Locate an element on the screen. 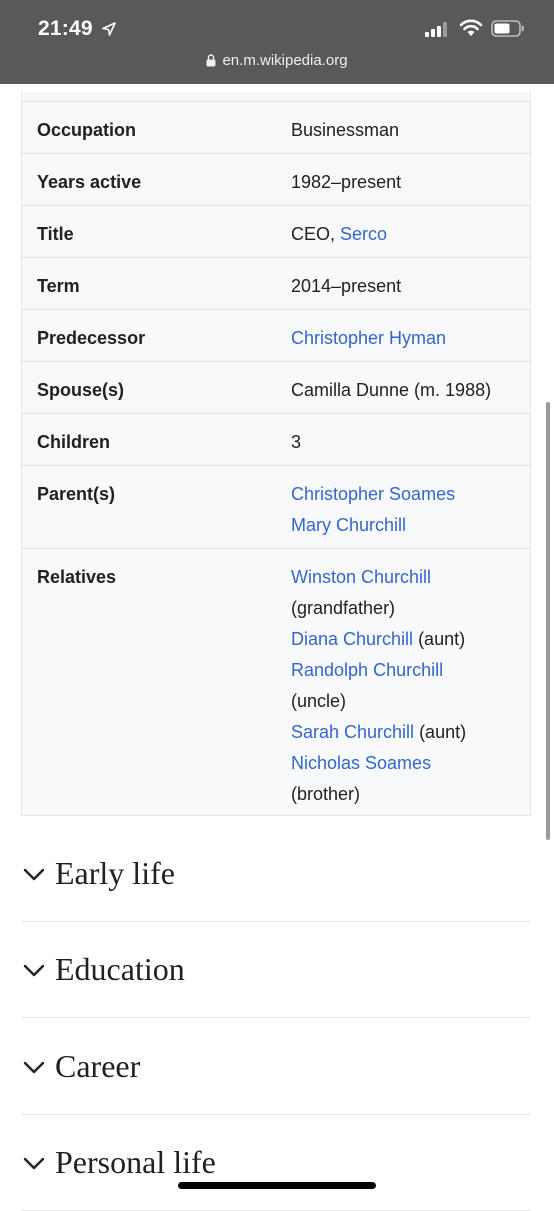  cellular-signal-icon is located at coordinates (436, 29).